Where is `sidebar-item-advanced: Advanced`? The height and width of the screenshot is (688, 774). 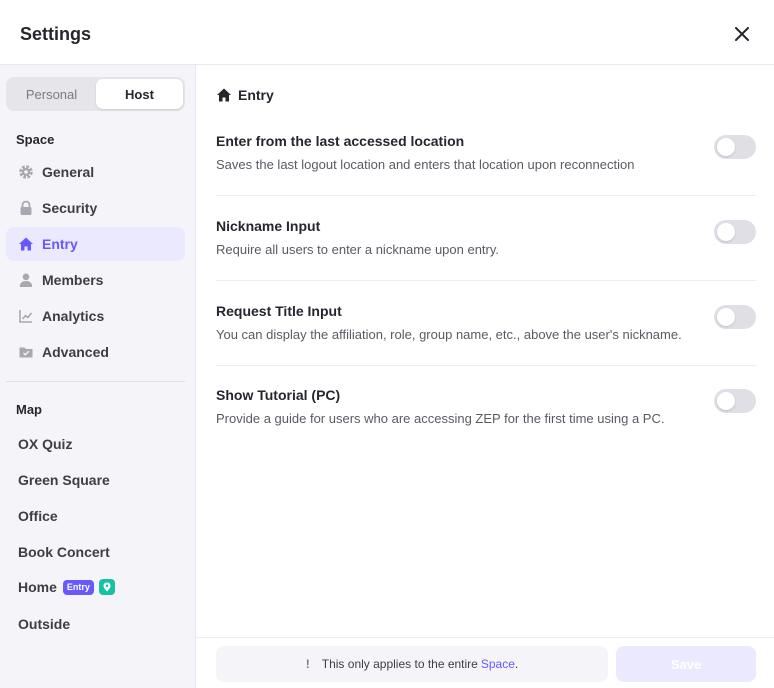 sidebar-item-advanced: Advanced is located at coordinates (95, 352).